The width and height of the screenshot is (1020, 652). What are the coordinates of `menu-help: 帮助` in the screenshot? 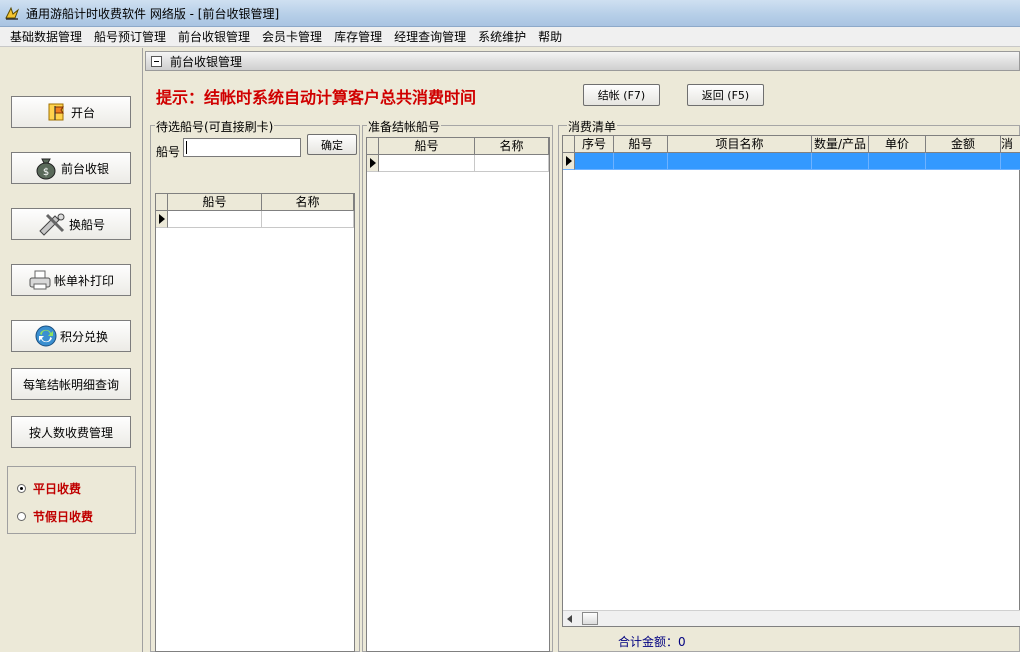 It's located at (550, 36).